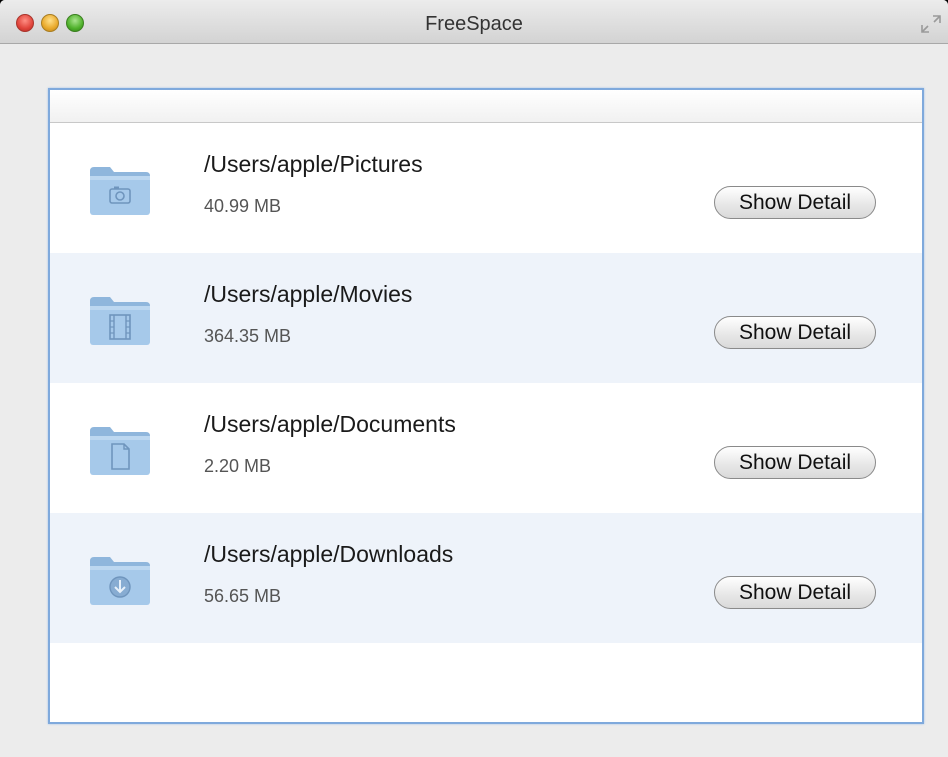 The width and height of the screenshot is (948, 757). What do you see at coordinates (120, 581) in the screenshot?
I see `downloads-folder-icon` at bounding box center [120, 581].